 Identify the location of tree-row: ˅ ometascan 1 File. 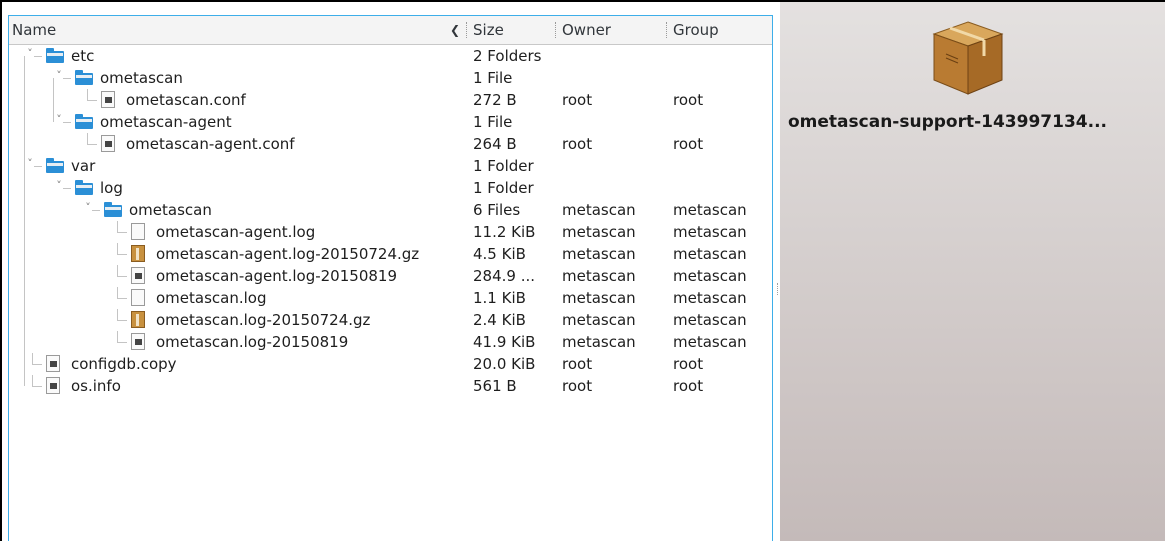
(390, 78).